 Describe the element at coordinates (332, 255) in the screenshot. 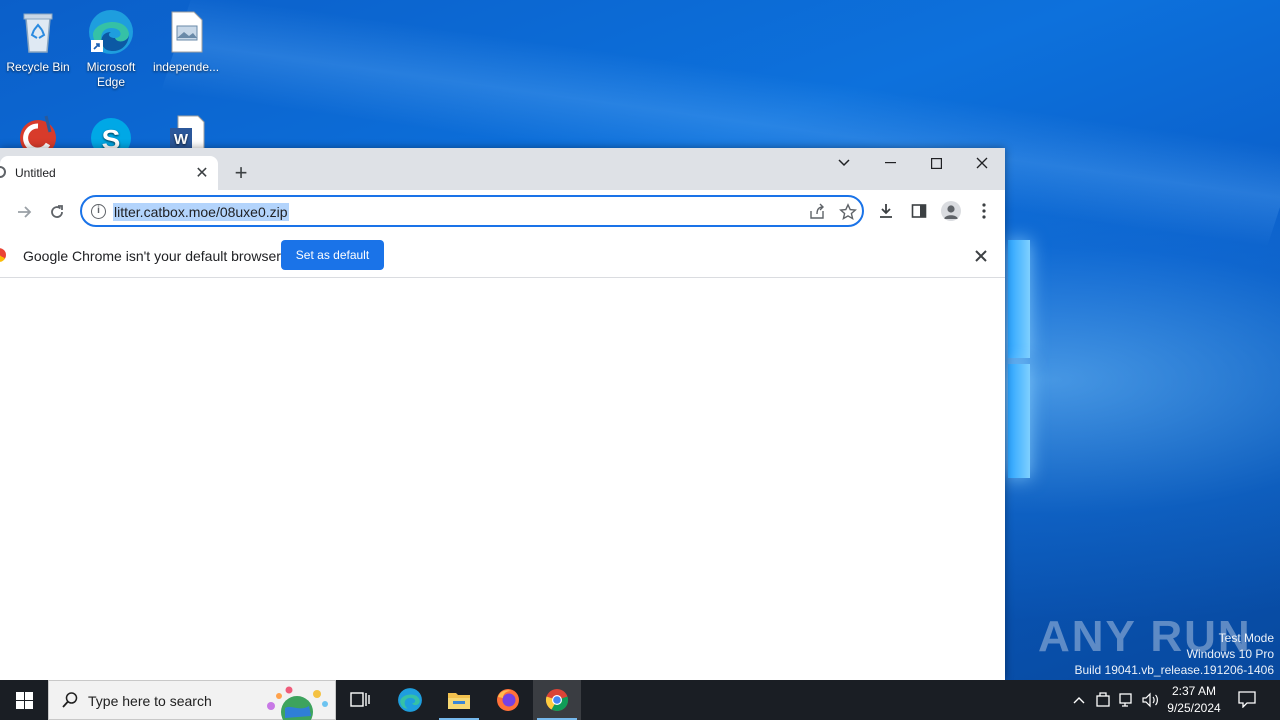

I see `set-as-default-button: Set as default` at that location.